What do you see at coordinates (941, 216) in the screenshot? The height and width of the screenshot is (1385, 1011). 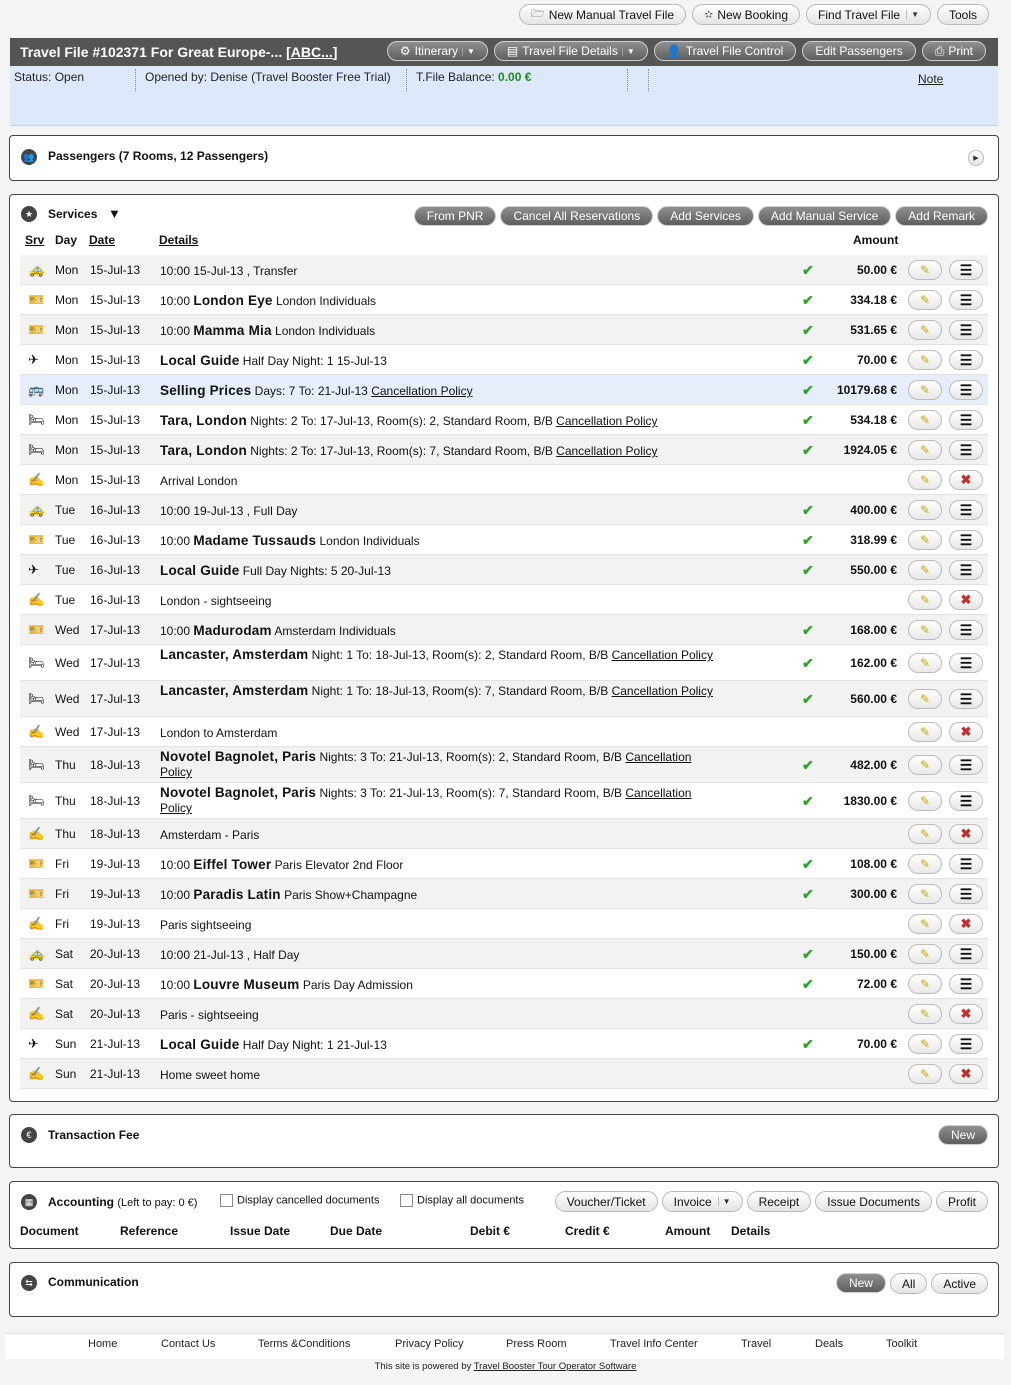 I see `add-remark-button: Add Remark` at bounding box center [941, 216].